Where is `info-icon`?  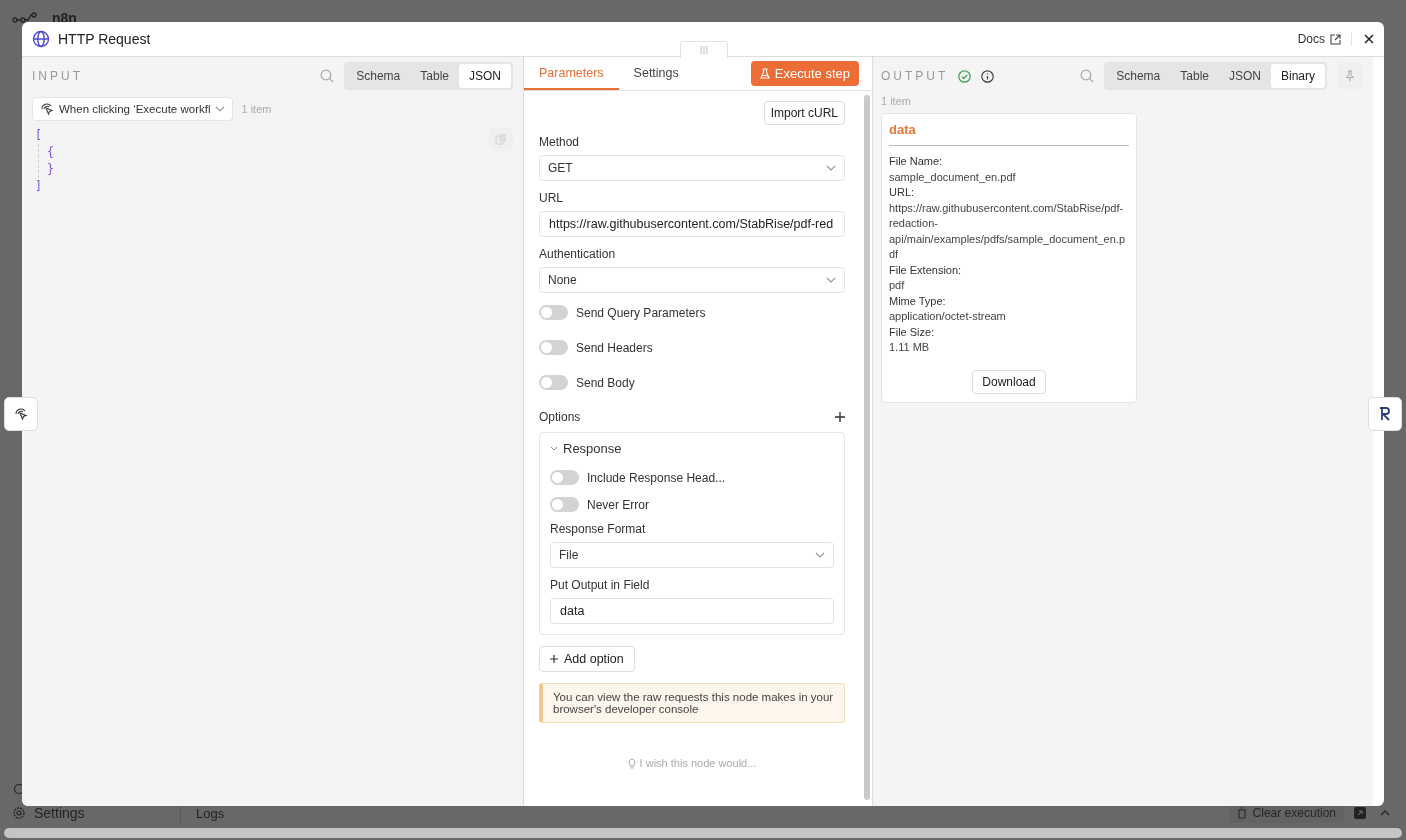
info-icon is located at coordinates (988, 76).